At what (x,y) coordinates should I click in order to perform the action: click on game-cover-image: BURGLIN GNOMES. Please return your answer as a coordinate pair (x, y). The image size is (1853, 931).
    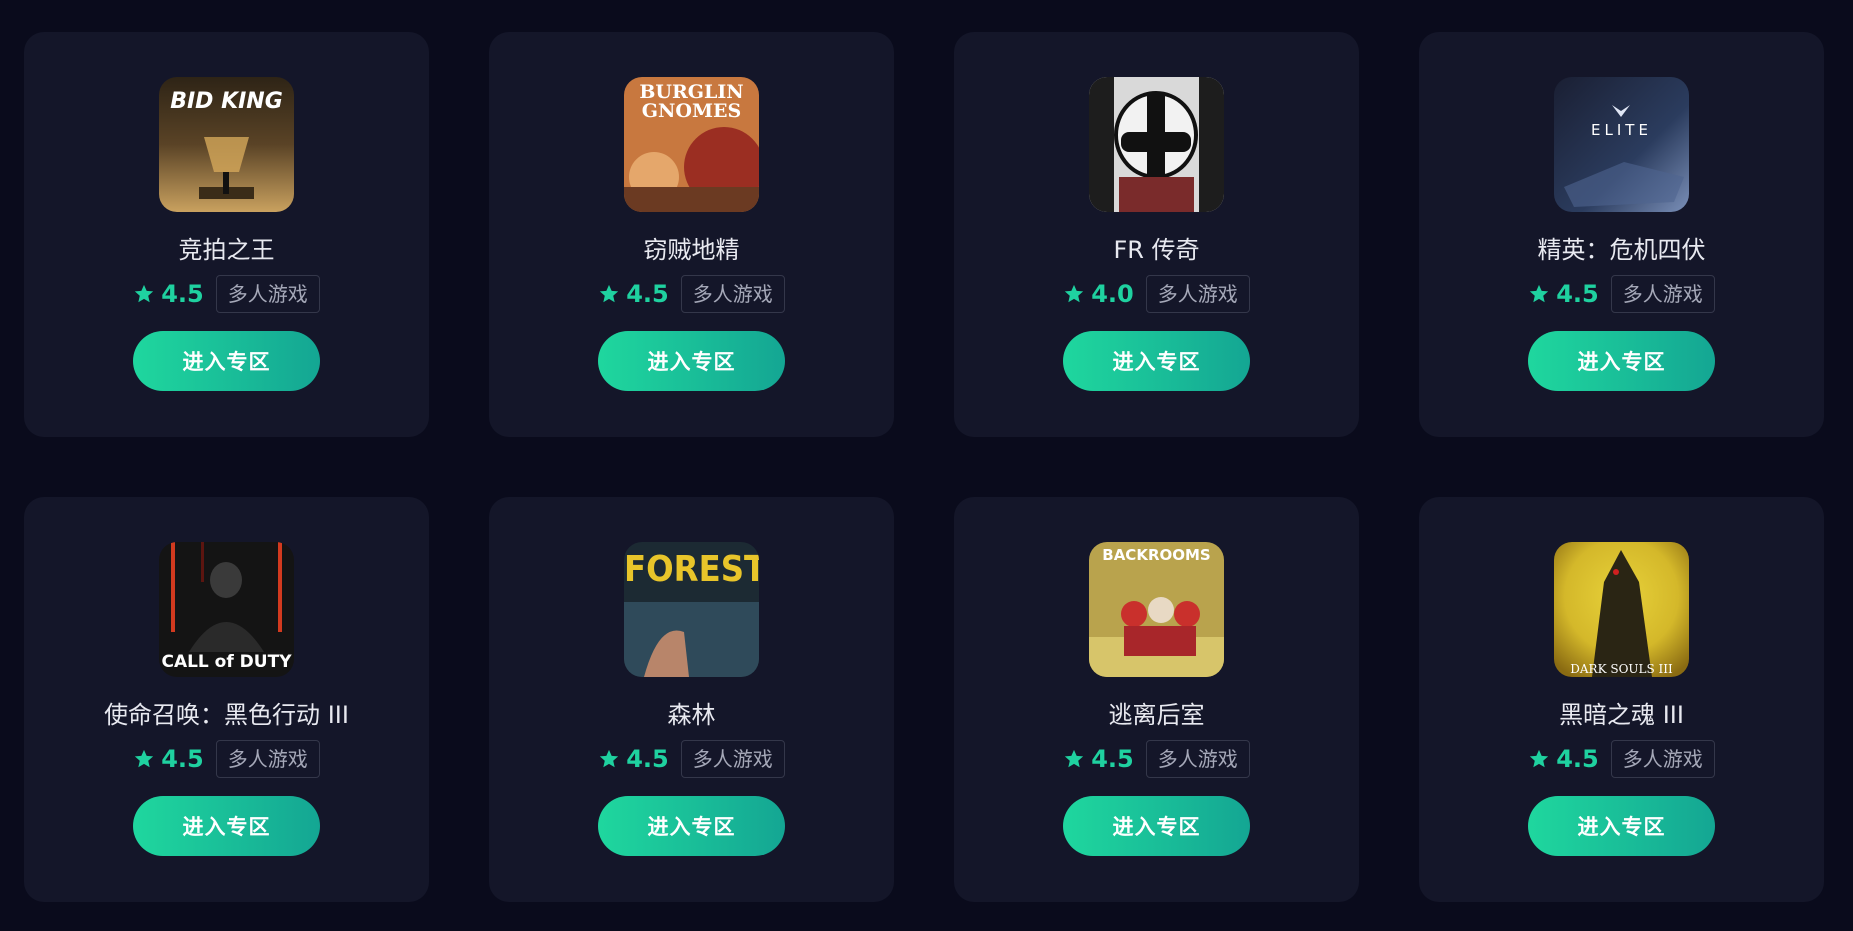
    Looking at the image, I should click on (691, 144).